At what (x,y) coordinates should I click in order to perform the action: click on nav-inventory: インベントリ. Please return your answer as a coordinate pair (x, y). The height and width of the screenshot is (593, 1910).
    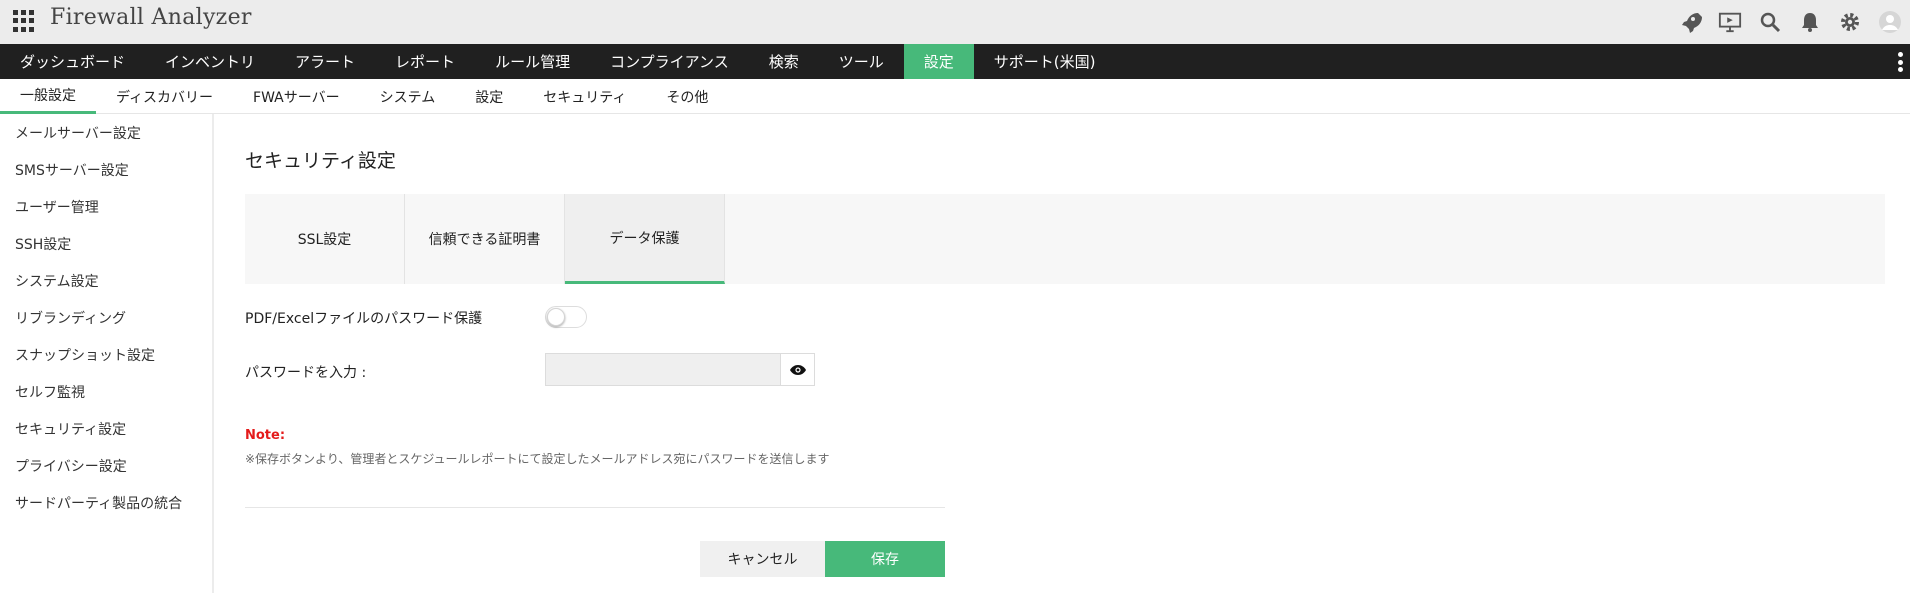
    Looking at the image, I should click on (210, 61).